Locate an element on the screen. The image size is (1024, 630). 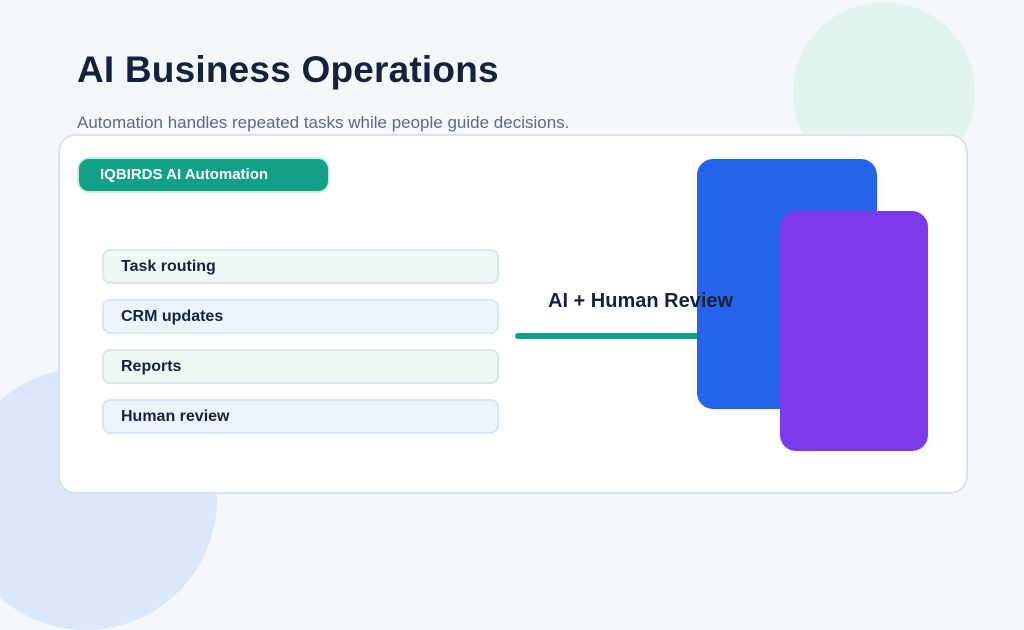
automation-badge: IQBIRDS AI Automation is located at coordinates (203, 175).